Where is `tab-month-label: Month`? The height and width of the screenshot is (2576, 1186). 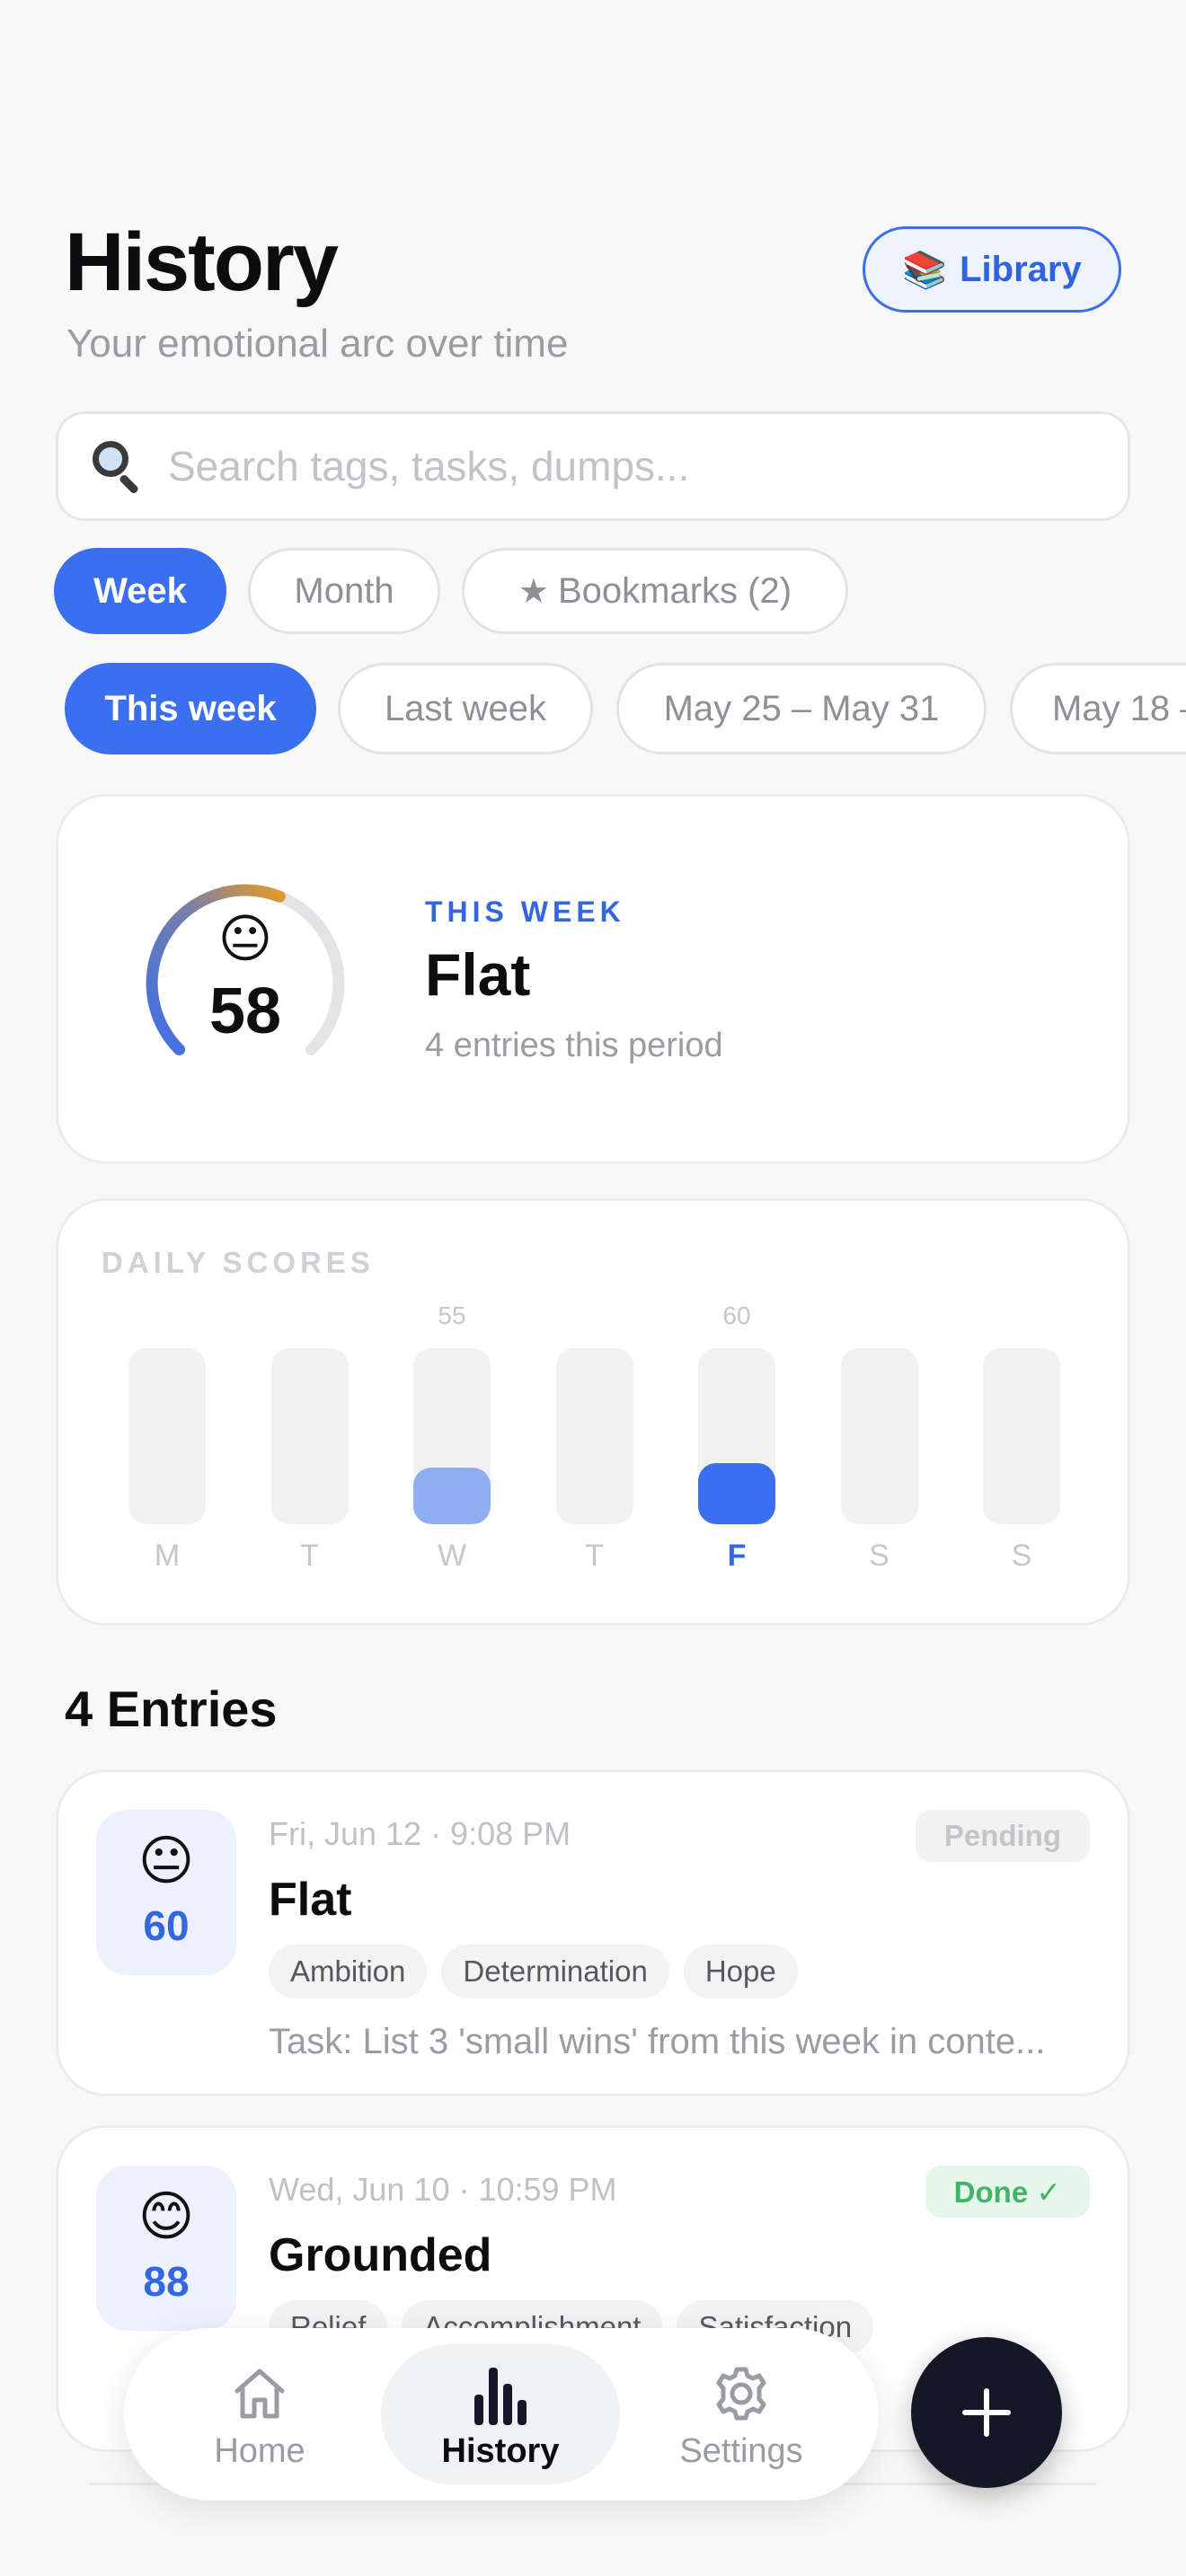 tab-month-label: Month is located at coordinates (344, 590).